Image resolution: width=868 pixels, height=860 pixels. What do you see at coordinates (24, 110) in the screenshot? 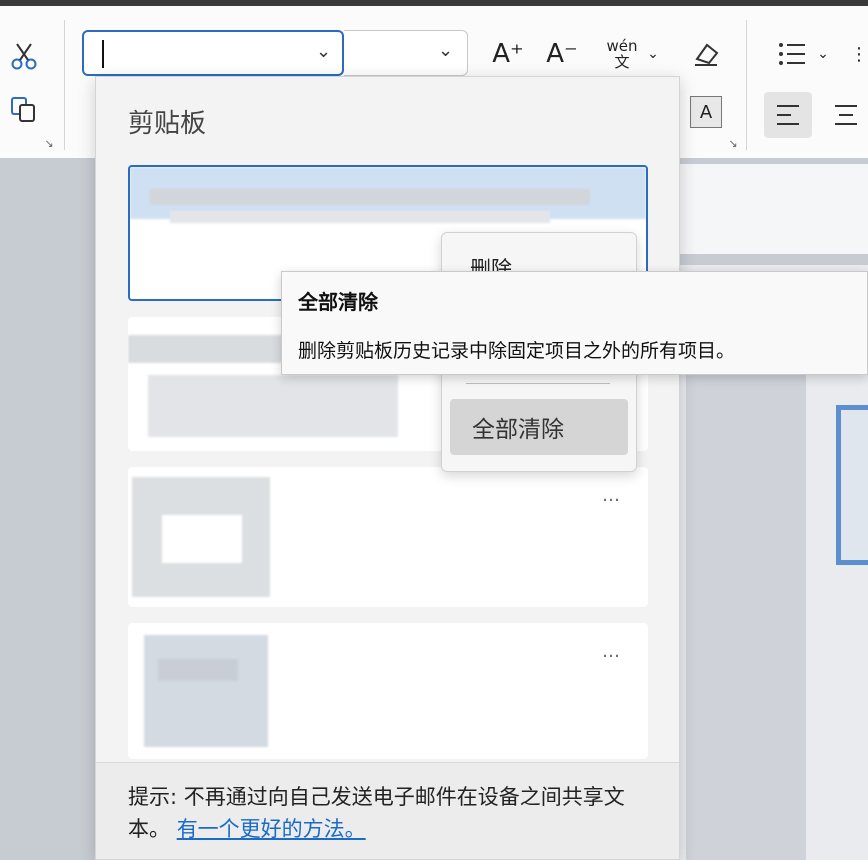
I see `copy-format-icon` at bounding box center [24, 110].